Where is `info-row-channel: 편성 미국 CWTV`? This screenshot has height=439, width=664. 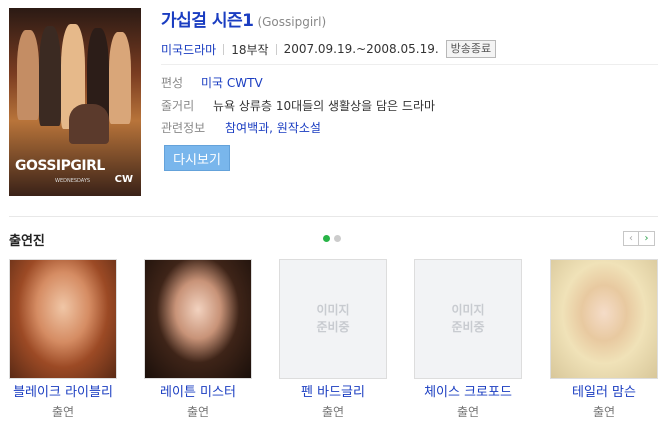
info-row-channel: 편성 미국 CWTV is located at coordinates (212, 82).